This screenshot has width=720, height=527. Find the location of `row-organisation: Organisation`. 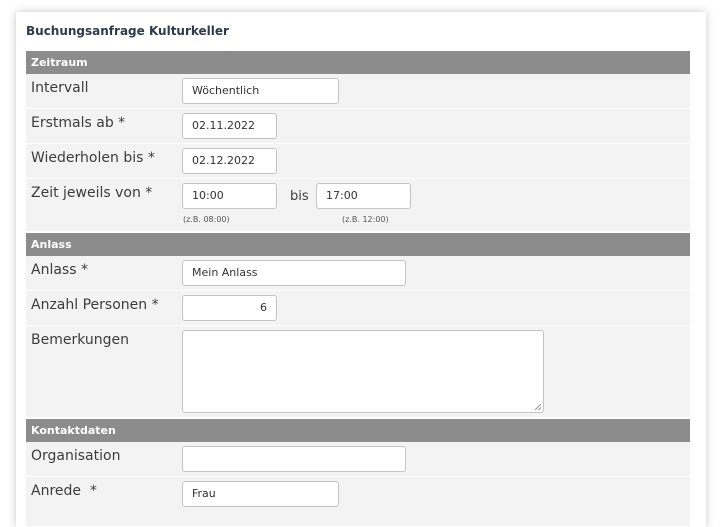

row-organisation: Organisation is located at coordinates (358, 459).